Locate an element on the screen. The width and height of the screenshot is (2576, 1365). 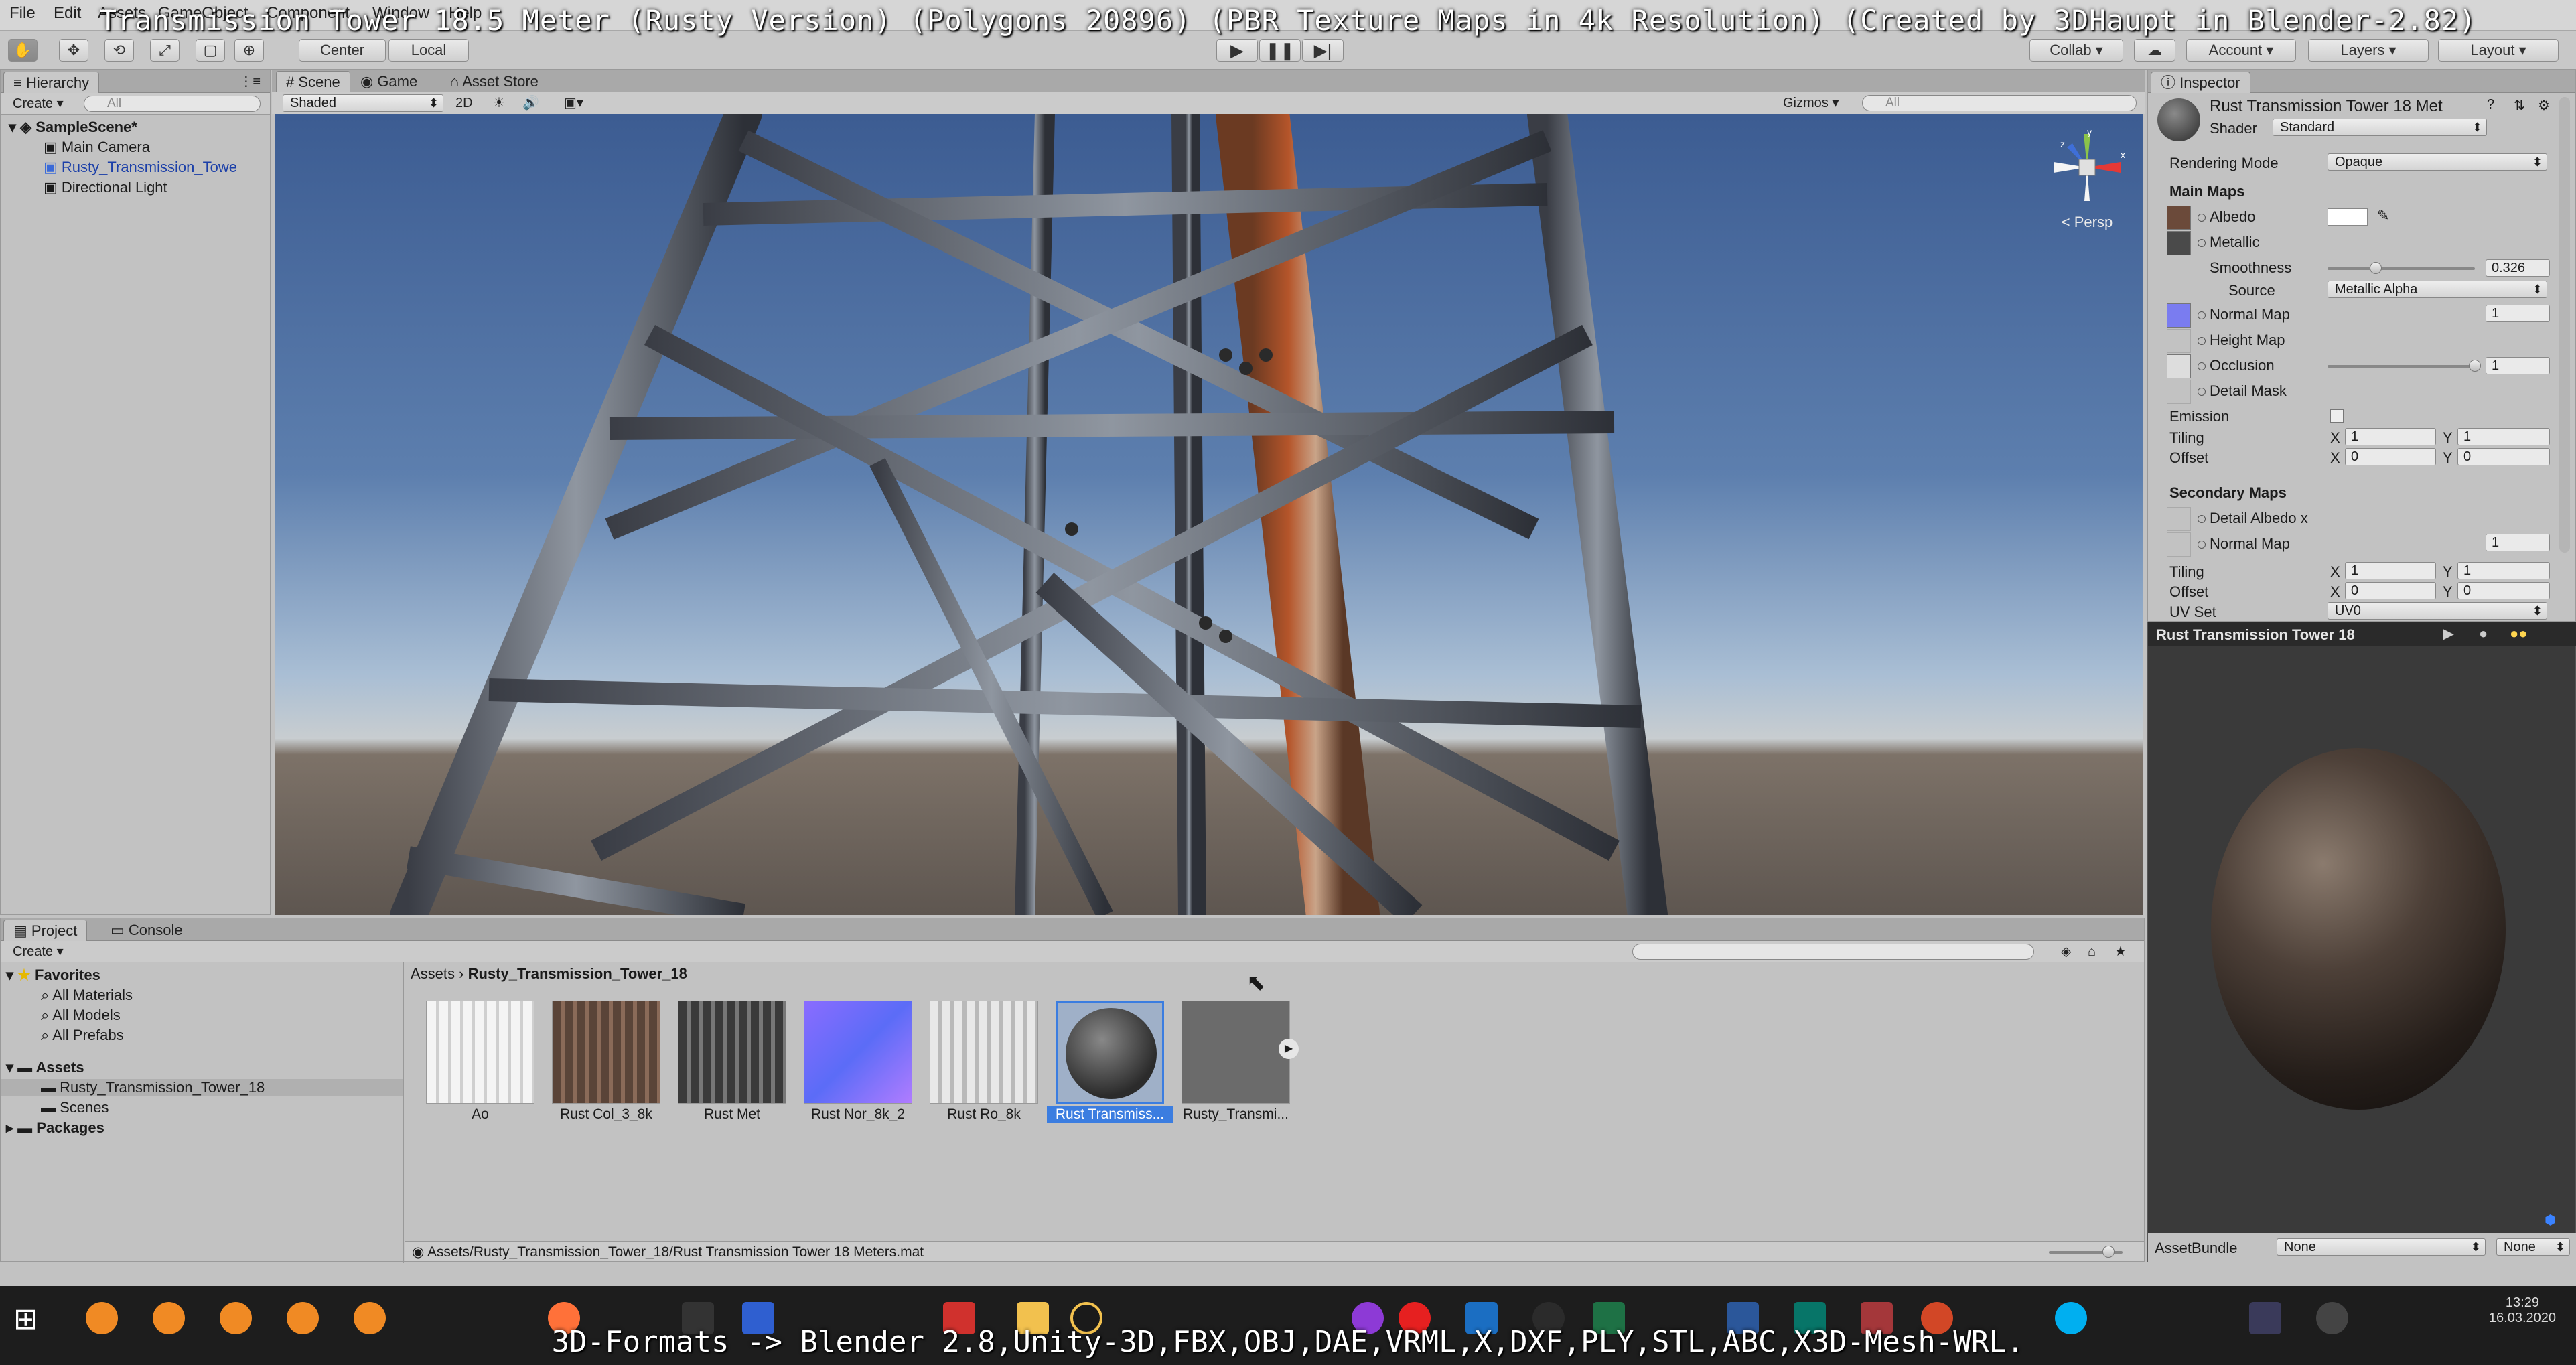
project-search-input is located at coordinates (1833, 952).